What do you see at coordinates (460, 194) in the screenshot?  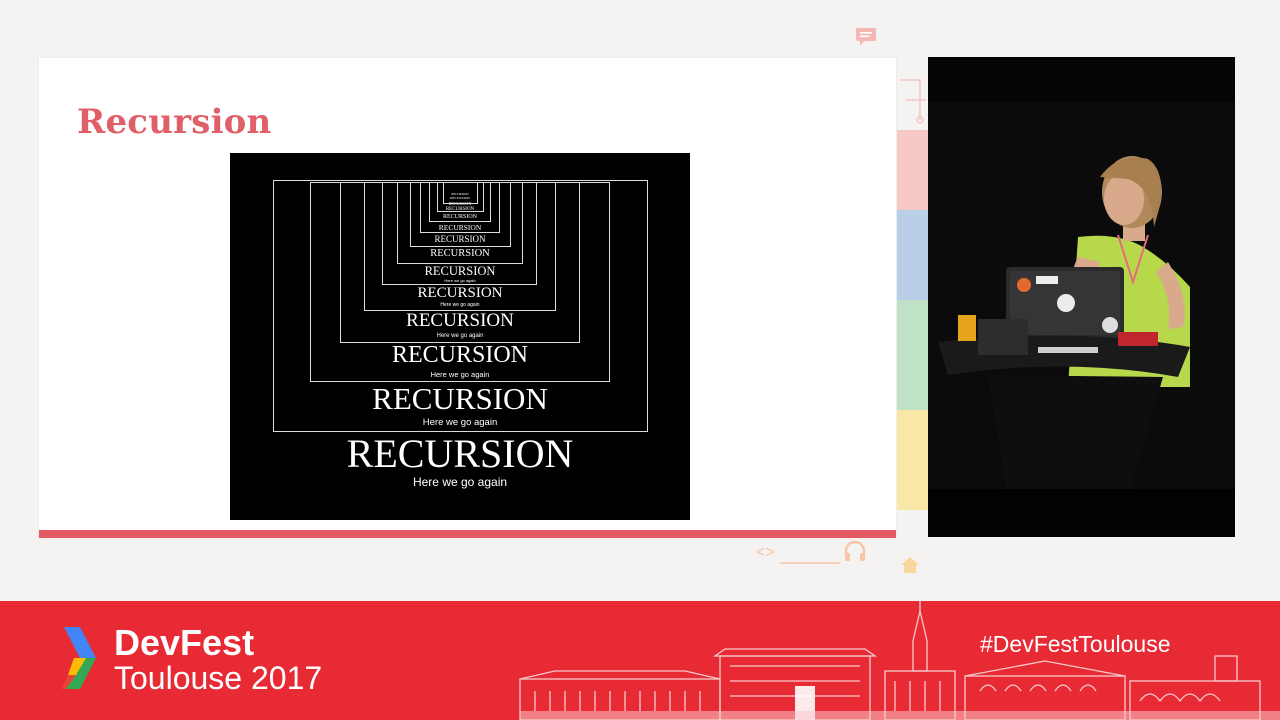 I see `recursion-word-14: RECURSION` at bounding box center [460, 194].